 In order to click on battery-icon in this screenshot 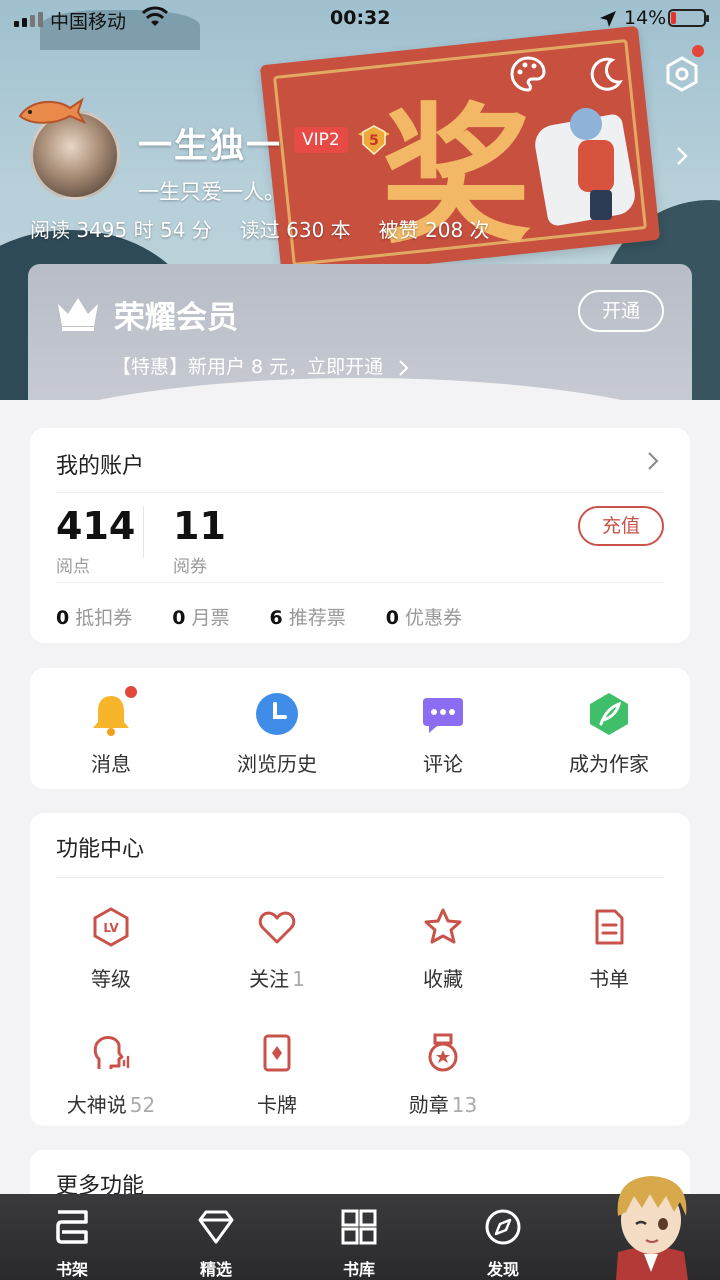, I will do `click(688, 18)`.